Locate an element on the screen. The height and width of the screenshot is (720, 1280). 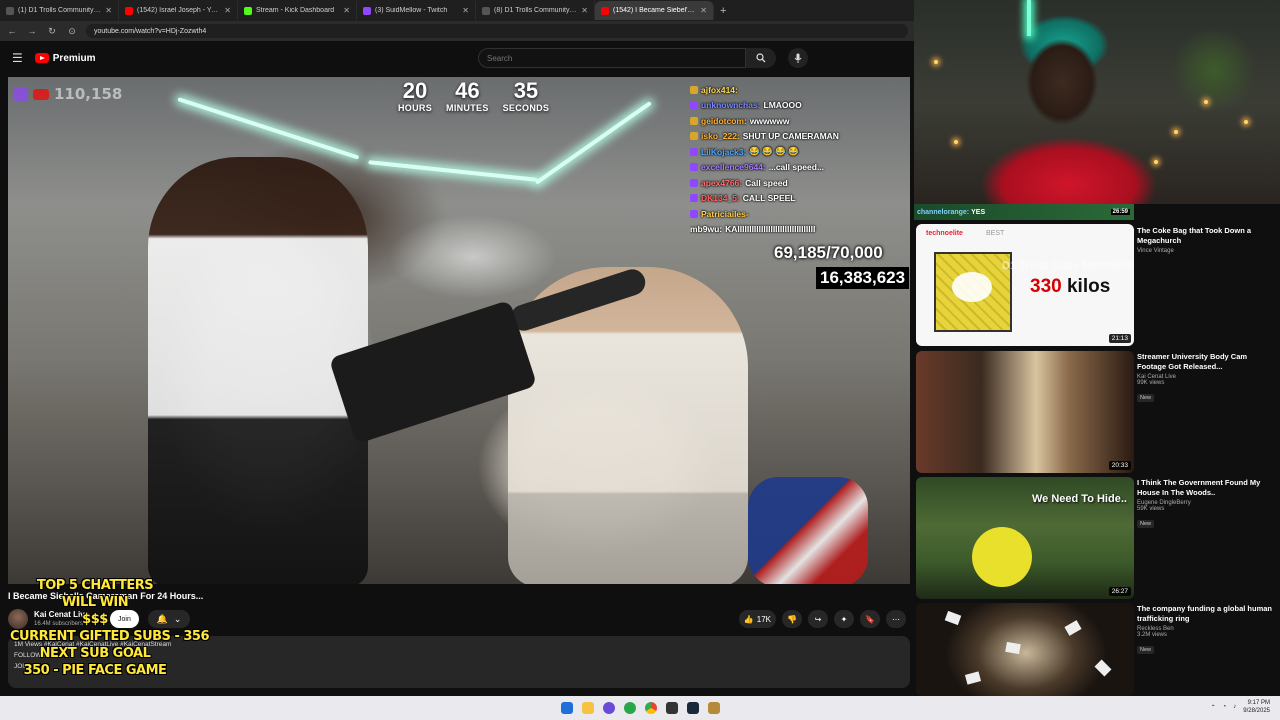
chat-badge-icon is located at coordinates (694, 120).